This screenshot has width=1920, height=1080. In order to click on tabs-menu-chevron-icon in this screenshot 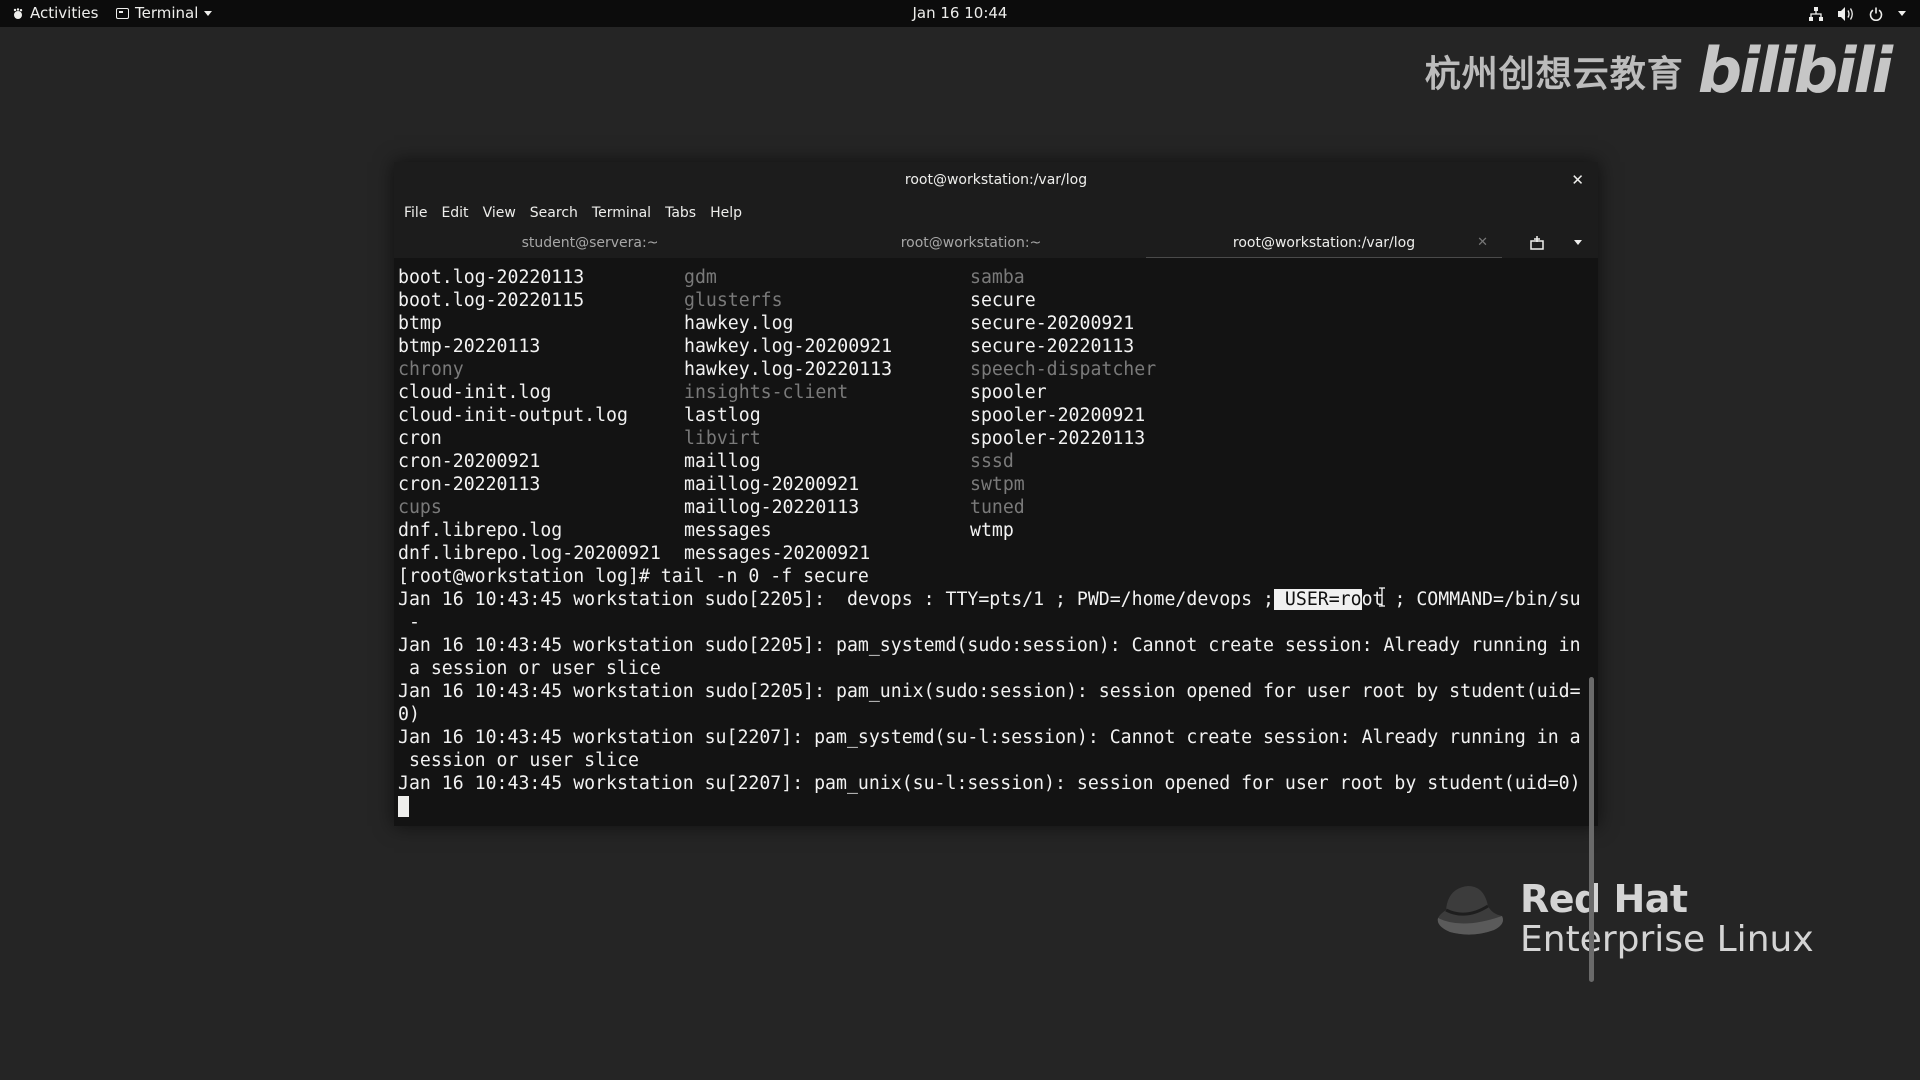, I will do `click(1578, 242)`.